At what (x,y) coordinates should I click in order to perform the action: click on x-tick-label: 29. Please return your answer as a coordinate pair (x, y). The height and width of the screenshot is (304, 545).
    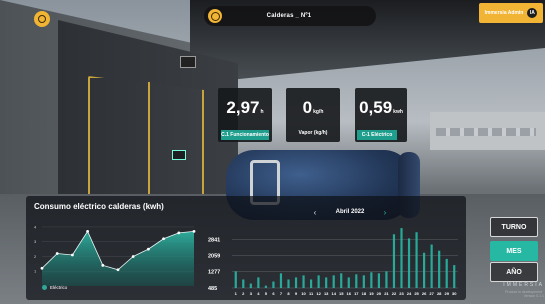
    Looking at the image, I should click on (446, 293).